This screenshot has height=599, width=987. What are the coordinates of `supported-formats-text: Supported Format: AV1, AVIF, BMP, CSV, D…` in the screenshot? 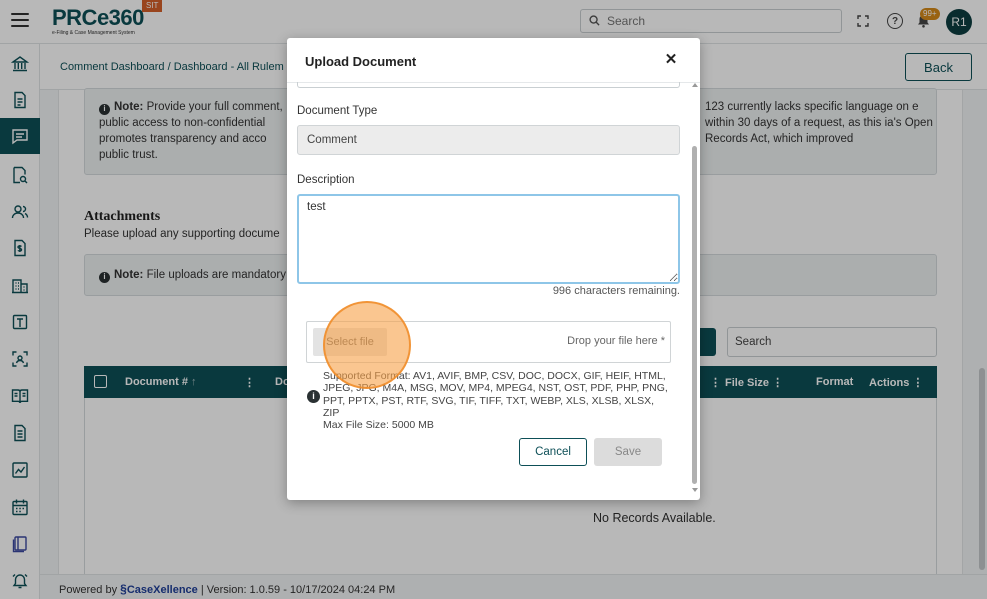 It's located at (495, 394).